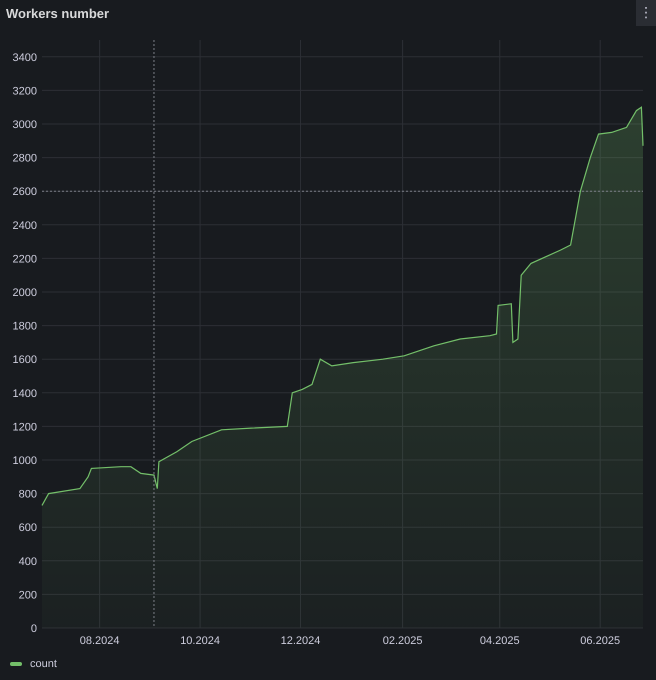  What do you see at coordinates (27, 528) in the screenshot?
I see `y-tick-label: 600` at bounding box center [27, 528].